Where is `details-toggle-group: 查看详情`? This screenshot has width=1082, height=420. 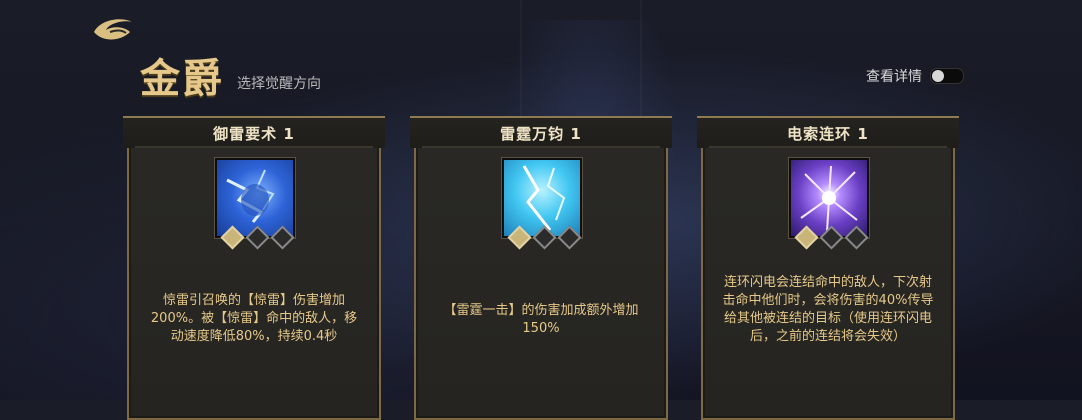
details-toggle-group: 查看详情 is located at coordinates (915, 76).